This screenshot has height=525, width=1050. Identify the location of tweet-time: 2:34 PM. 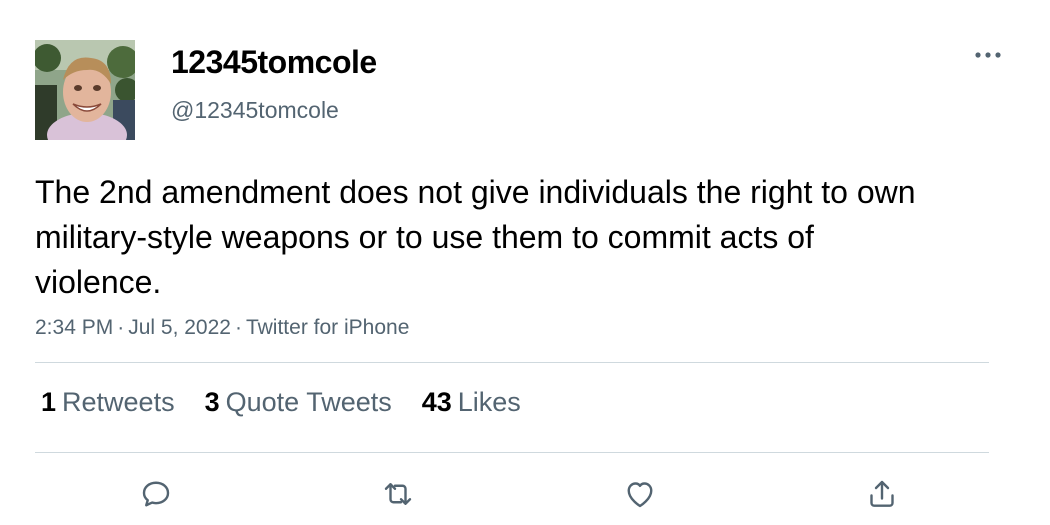
(74, 327).